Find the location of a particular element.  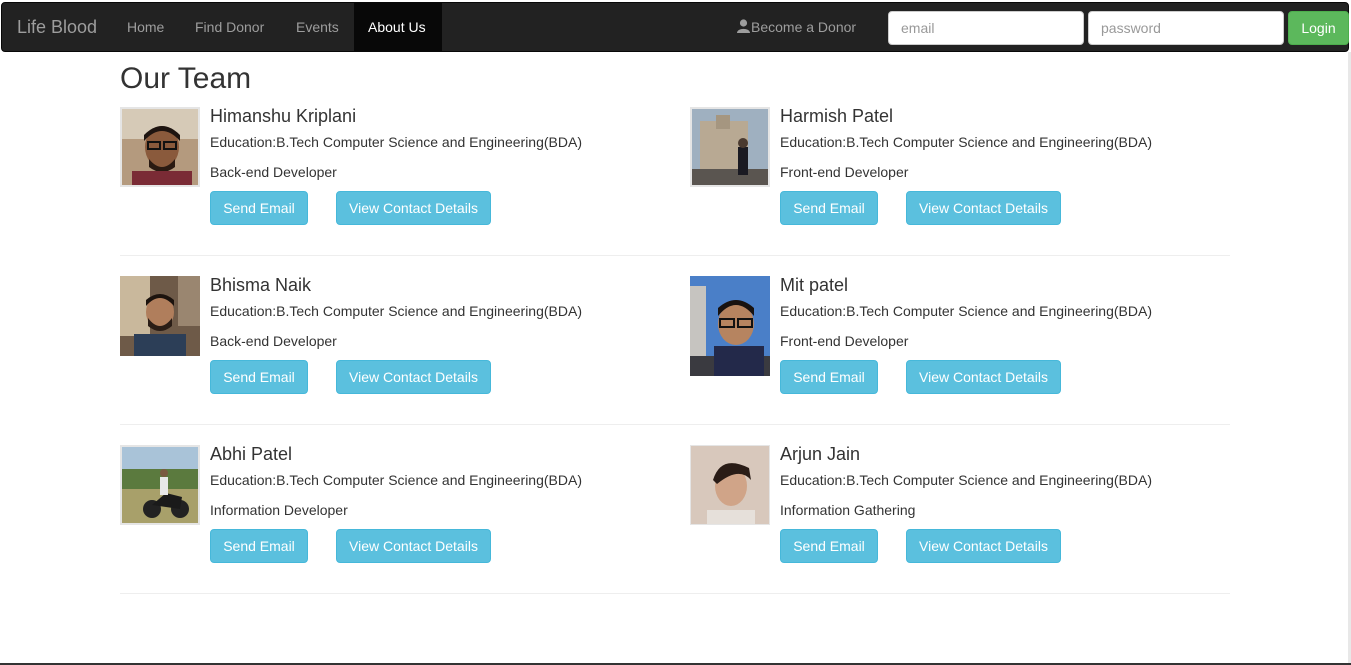

email-input is located at coordinates (986, 28).